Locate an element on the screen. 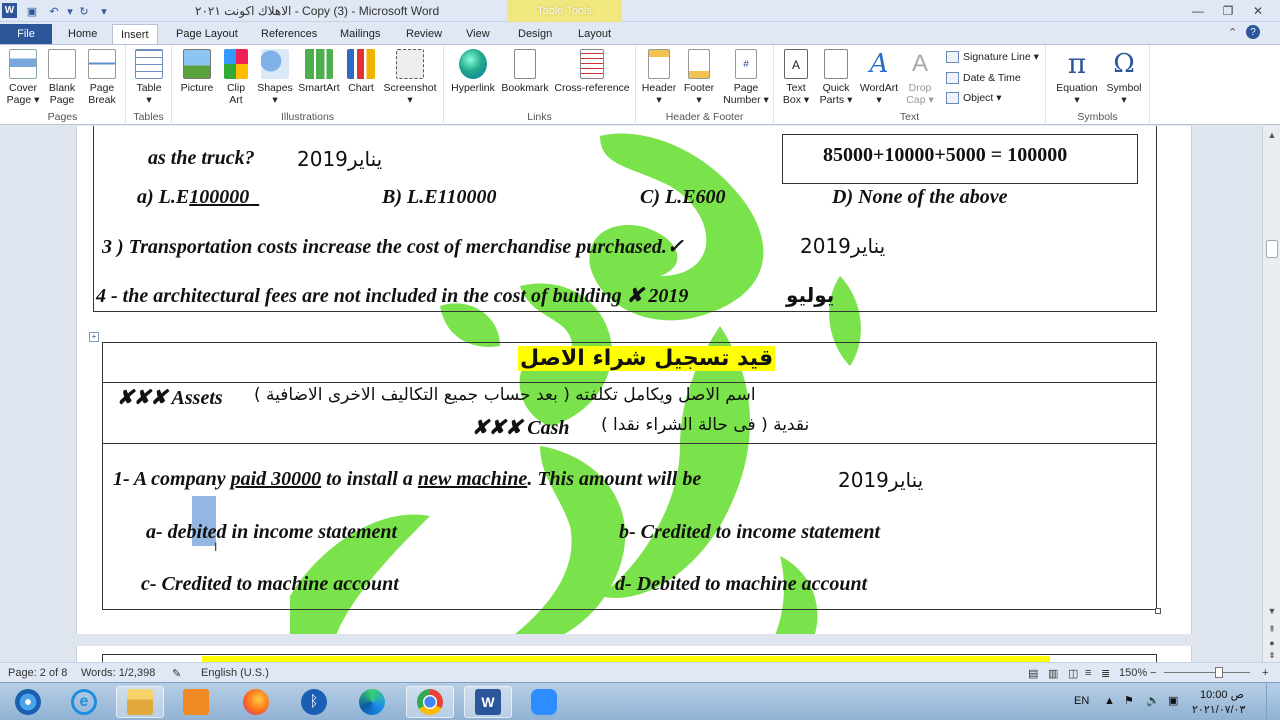 This screenshot has height=720, width=1280. page-break-button: Page Break is located at coordinates (102, 77).